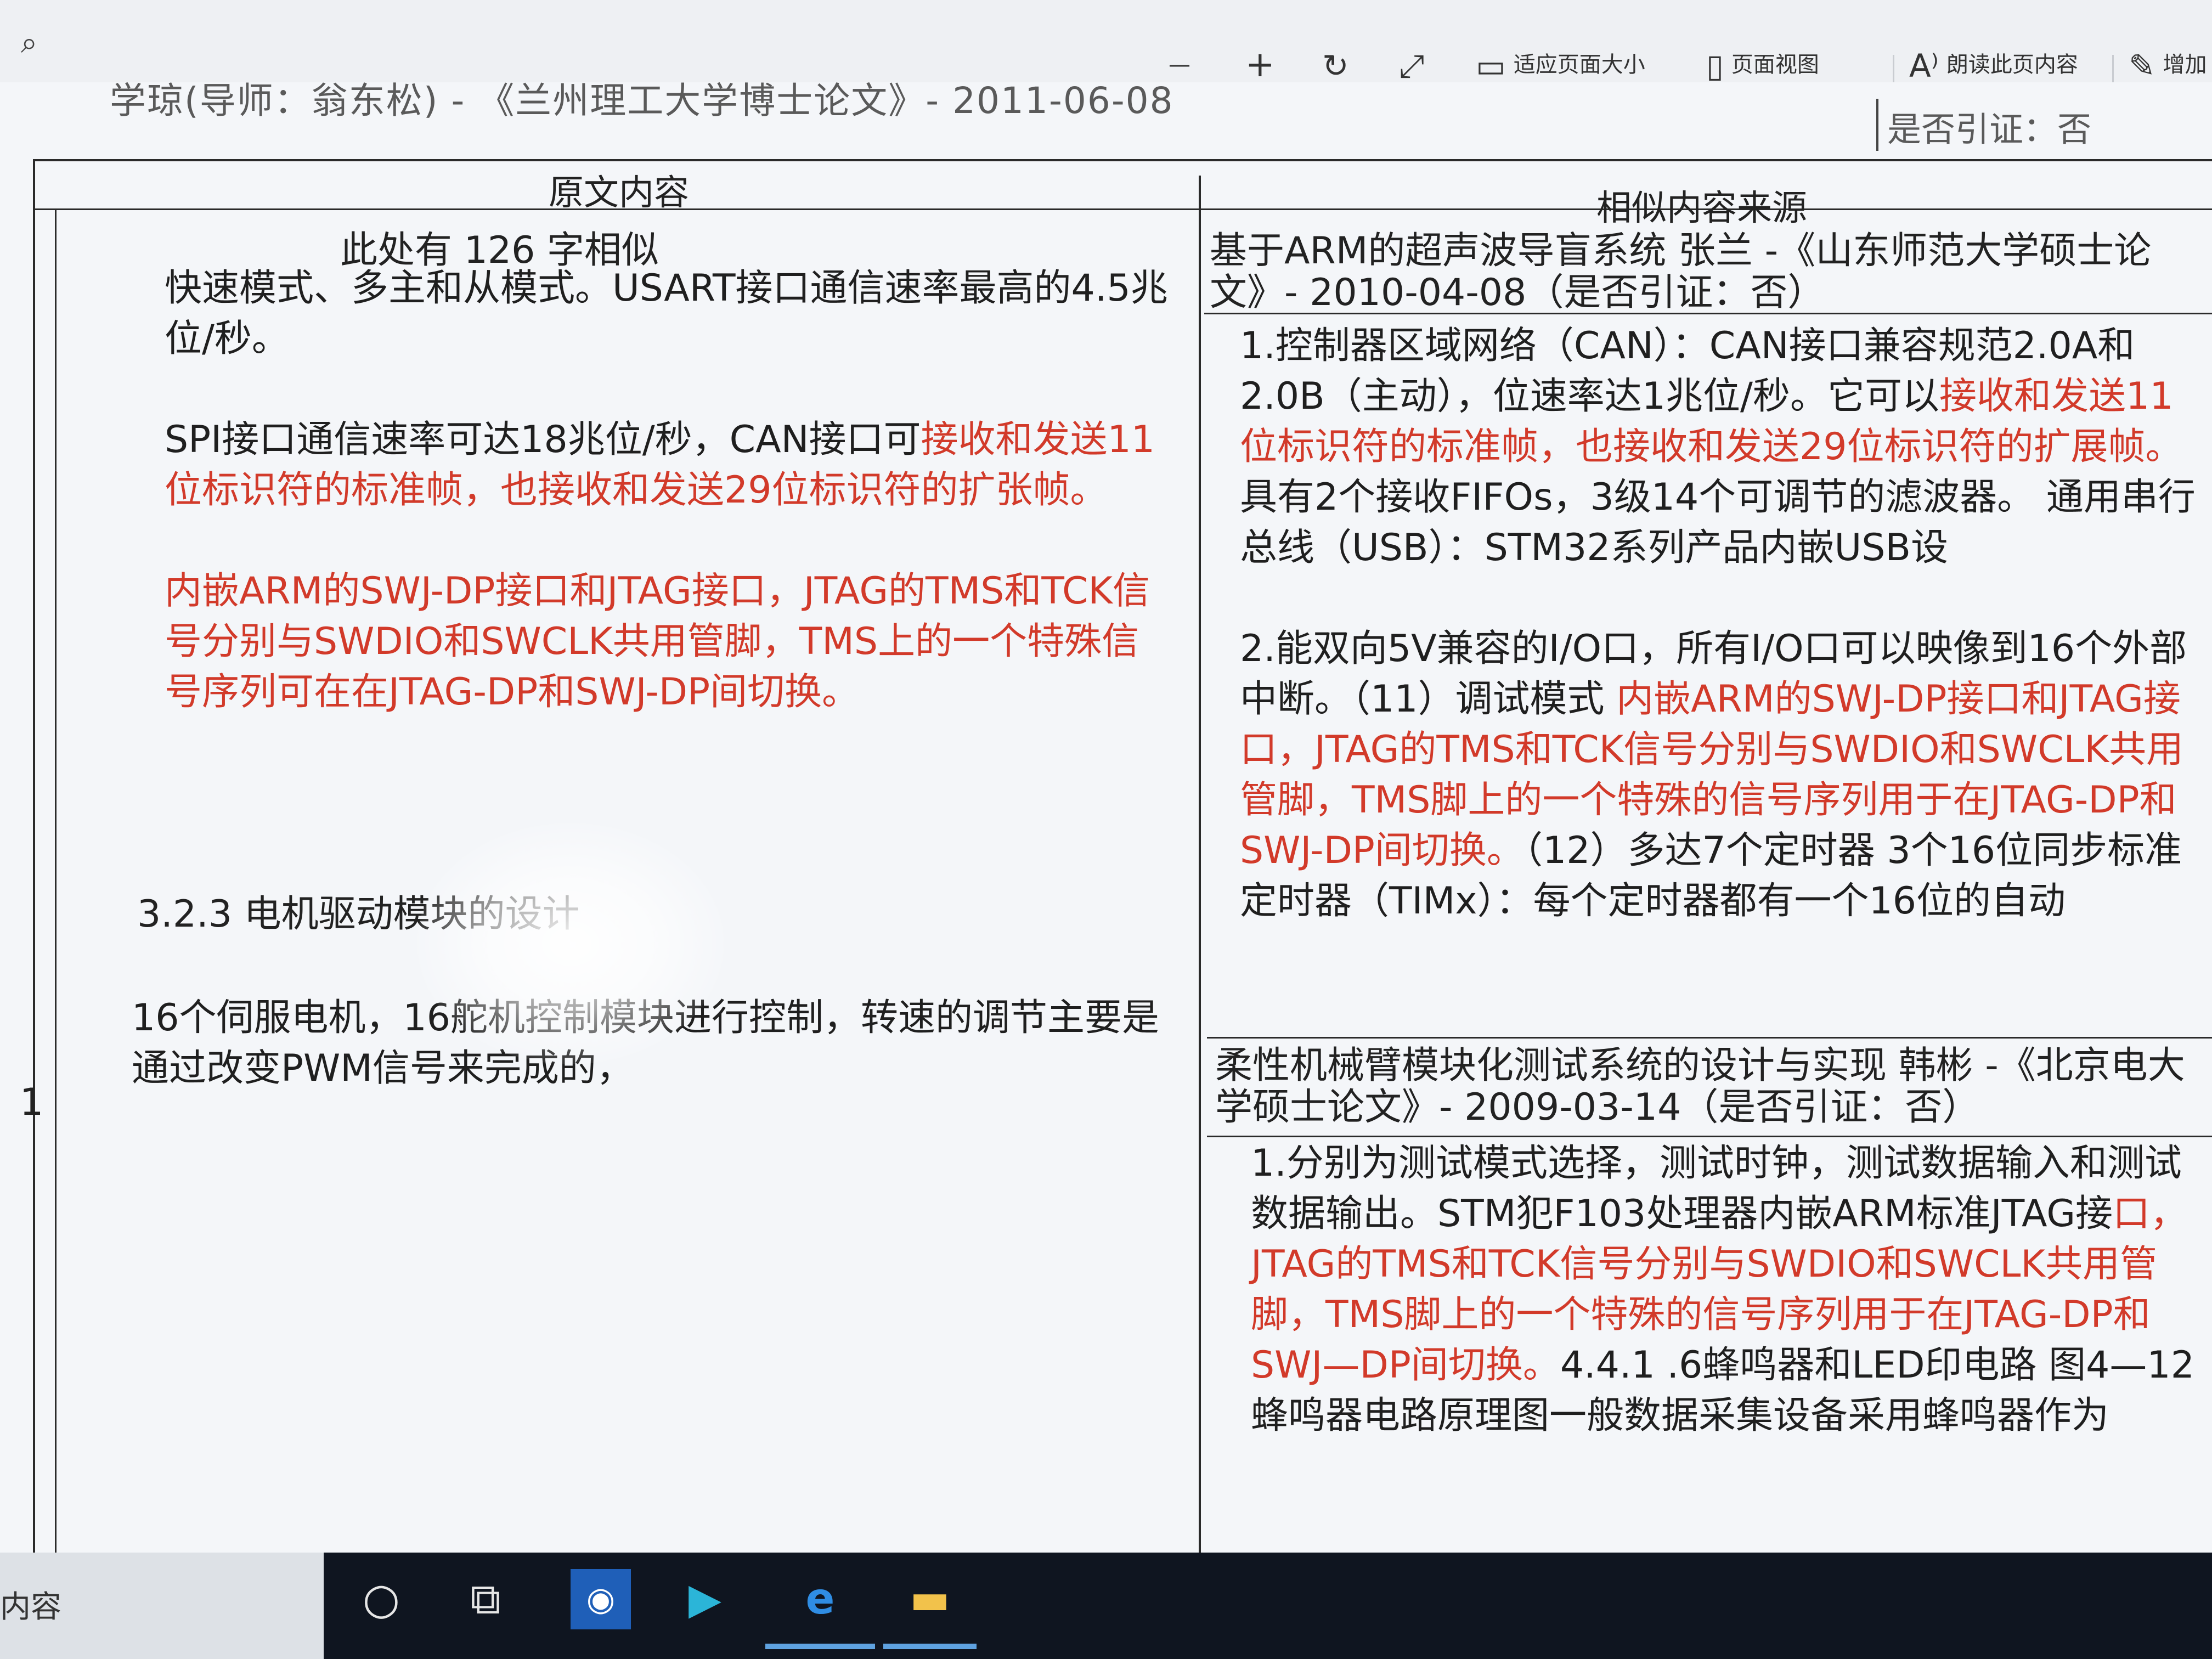 The height and width of the screenshot is (1659, 2212). Describe the element at coordinates (930, 1599) in the screenshot. I see `file-explorer-icon: ▬` at that location.